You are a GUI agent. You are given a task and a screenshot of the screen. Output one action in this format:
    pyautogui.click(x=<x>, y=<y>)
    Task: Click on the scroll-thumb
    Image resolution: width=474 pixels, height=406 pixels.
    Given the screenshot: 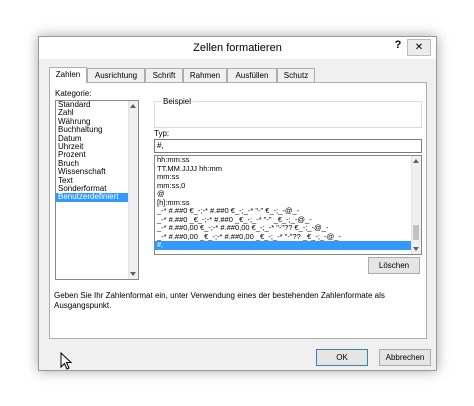 What is the action you would take?
    pyautogui.click(x=416, y=232)
    